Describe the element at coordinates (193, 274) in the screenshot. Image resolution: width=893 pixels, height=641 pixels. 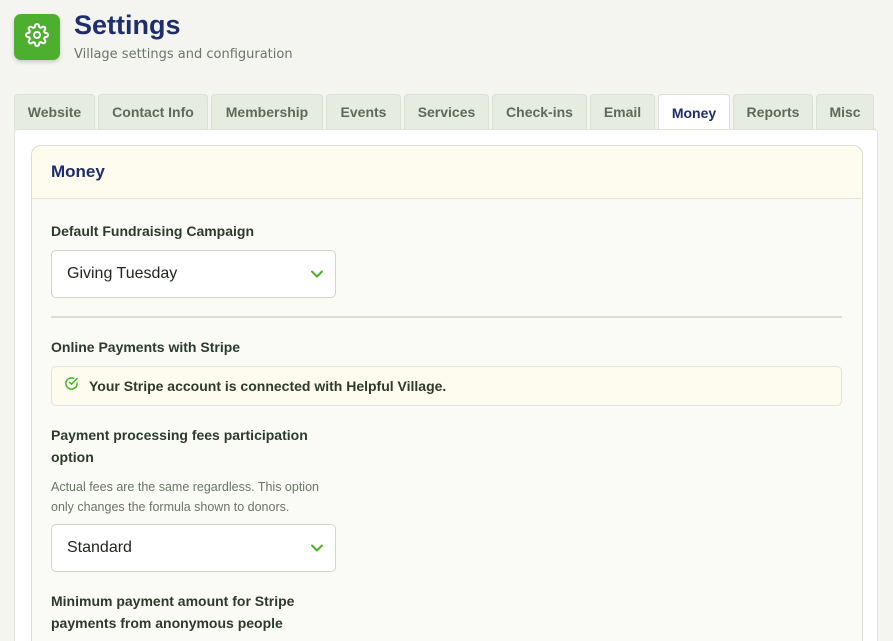
I see `fundraising-campaign-select: Giving Tuesday` at that location.